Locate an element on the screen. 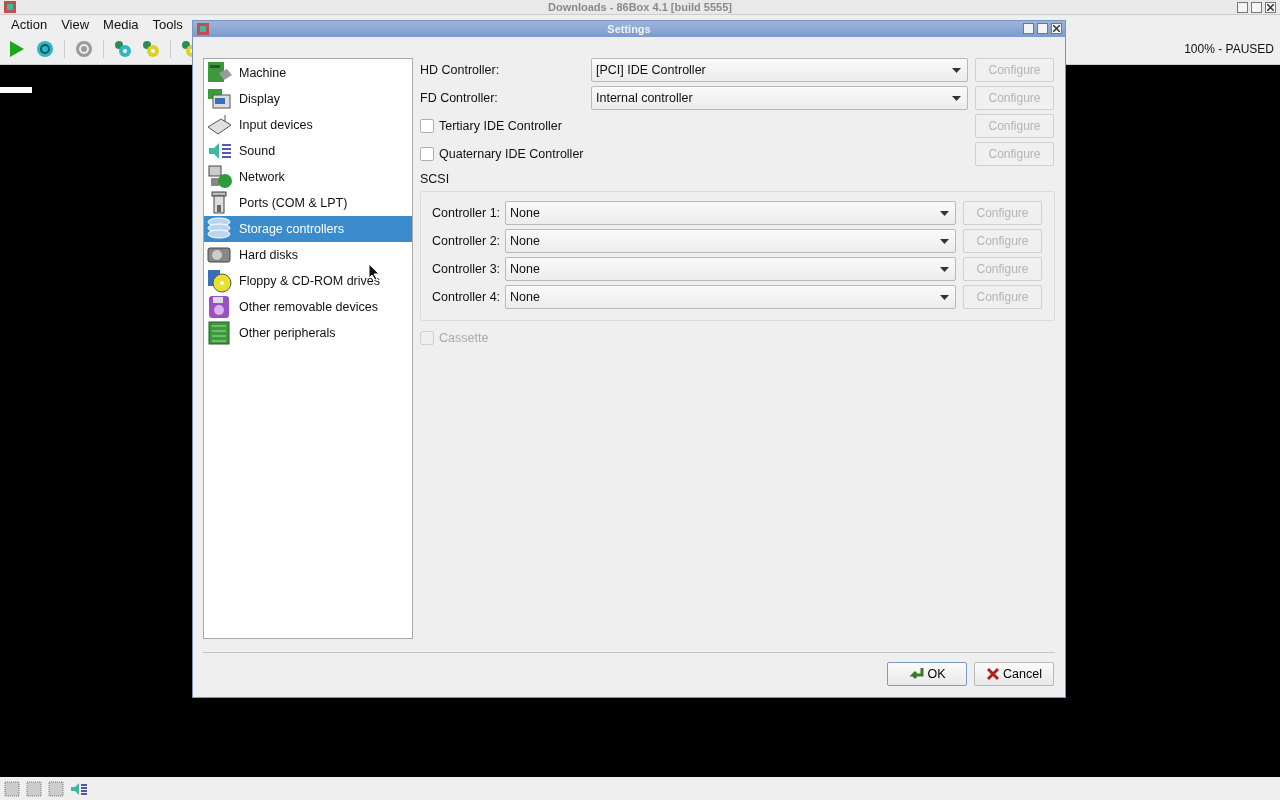  menu-item: View is located at coordinates (75, 24).